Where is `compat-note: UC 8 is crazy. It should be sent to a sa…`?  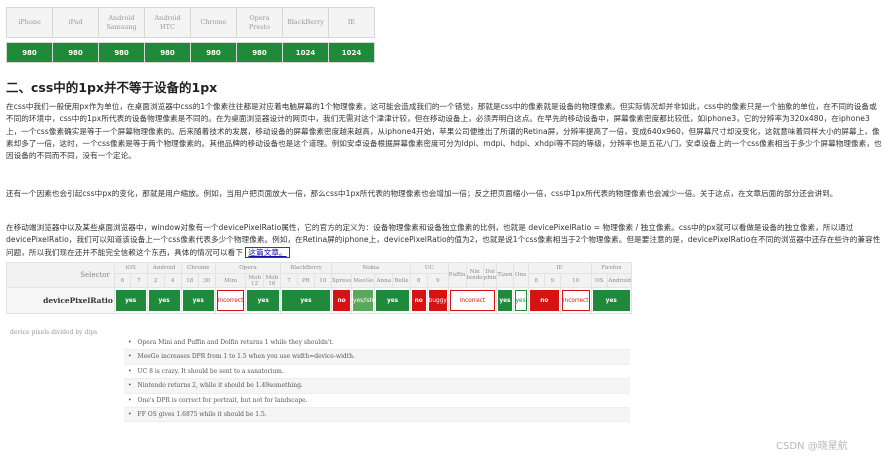
compat-note: UC 8 is crazy. It should be sent to a sa… is located at coordinates (377, 372).